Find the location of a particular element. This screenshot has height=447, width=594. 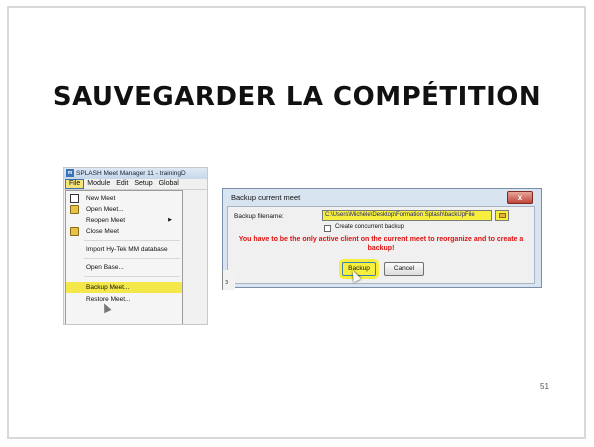

menu-module: Module is located at coordinates (98, 184).